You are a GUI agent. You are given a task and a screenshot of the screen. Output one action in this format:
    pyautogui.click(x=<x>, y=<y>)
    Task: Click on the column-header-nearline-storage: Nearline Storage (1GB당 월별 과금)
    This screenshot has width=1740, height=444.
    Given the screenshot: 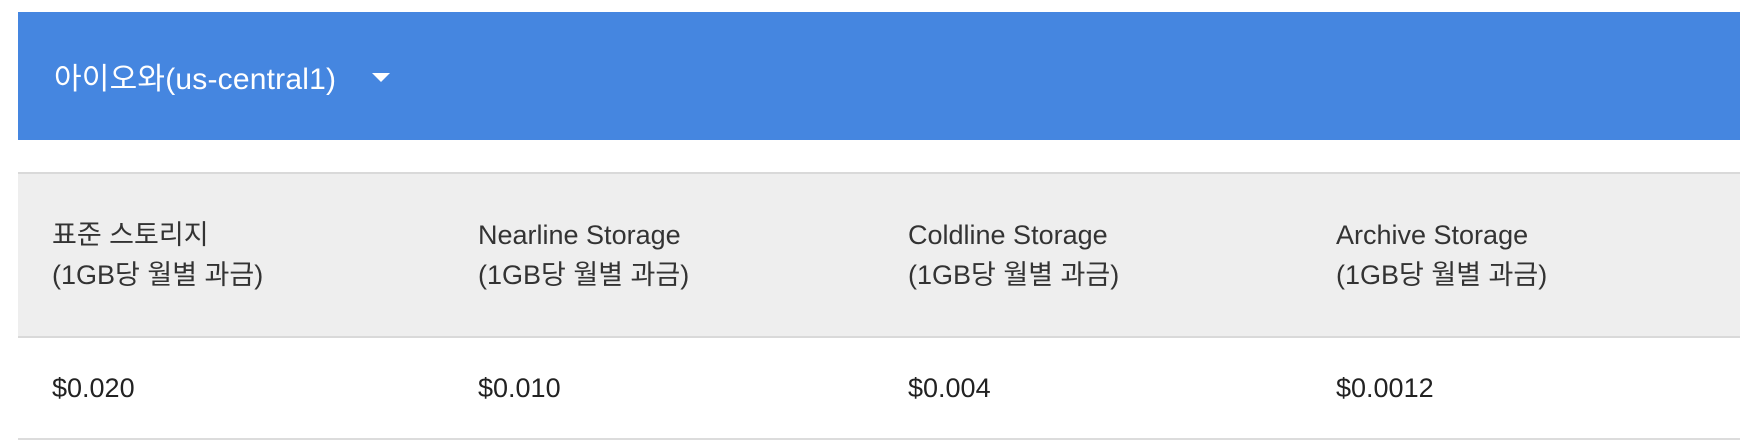 What is the action you would take?
    pyautogui.click(x=693, y=255)
    